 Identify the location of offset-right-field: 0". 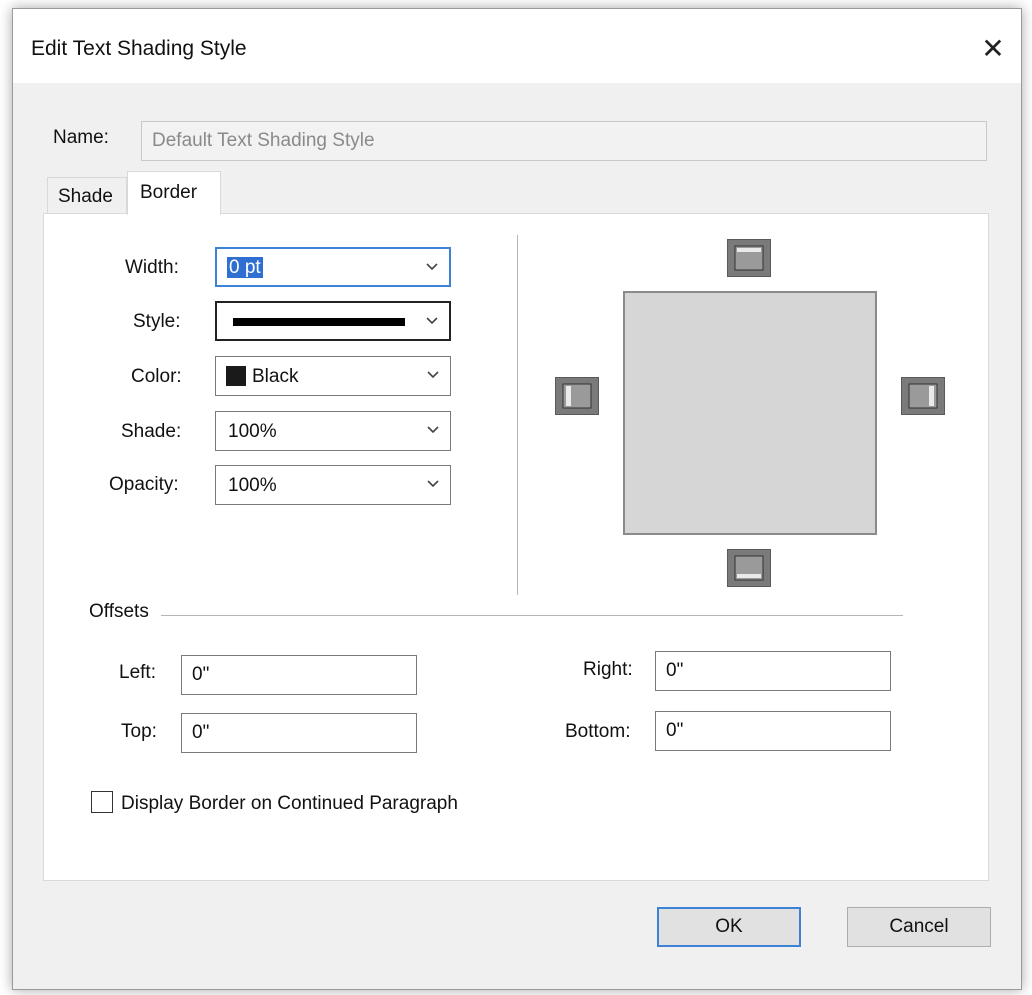
(773, 671).